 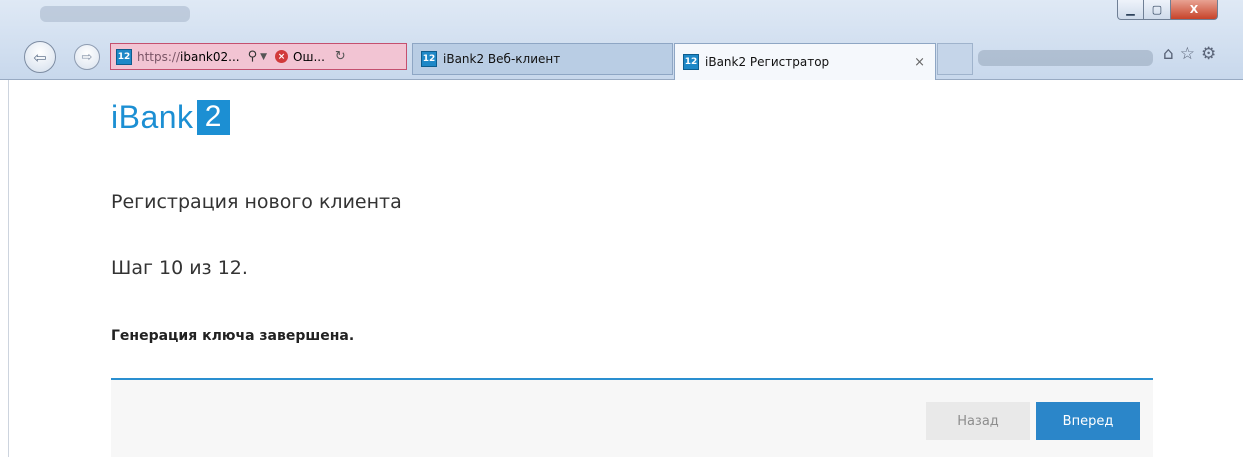 What do you see at coordinates (1208, 54) in the screenshot?
I see `gear-icon: ⚙` at bounding box center [1208, 54].